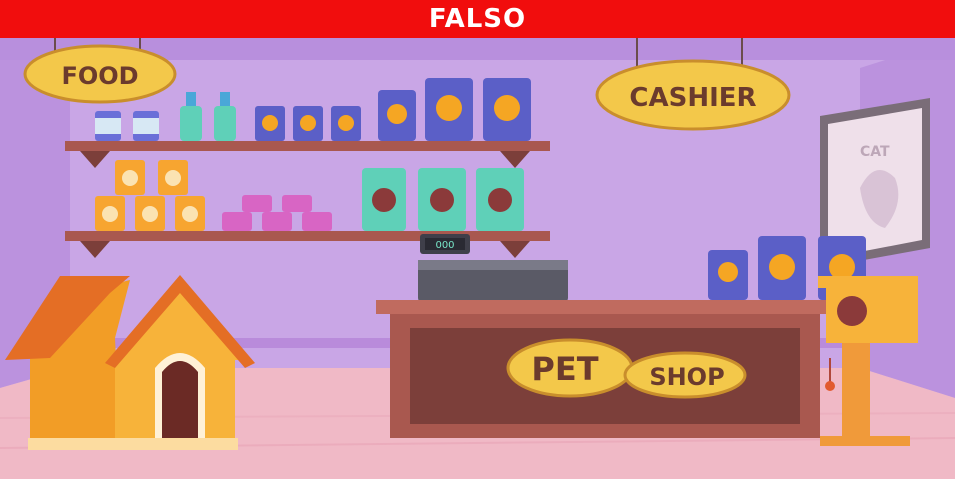 The image size is (955, 479). Describe the element at coordinates (443, 199) in the screenshot. I see `dog-food-bags` at that location.